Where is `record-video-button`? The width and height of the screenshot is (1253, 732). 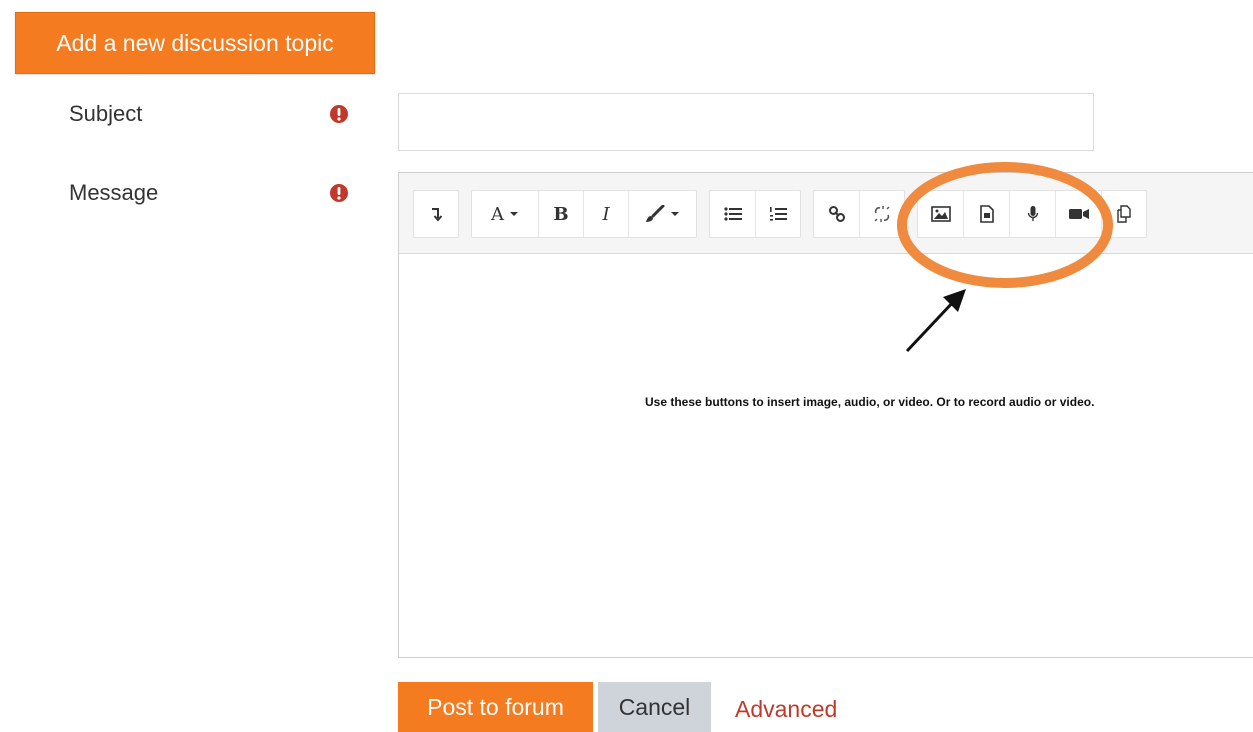
record-video-button is located at coordinates (1078, 214).